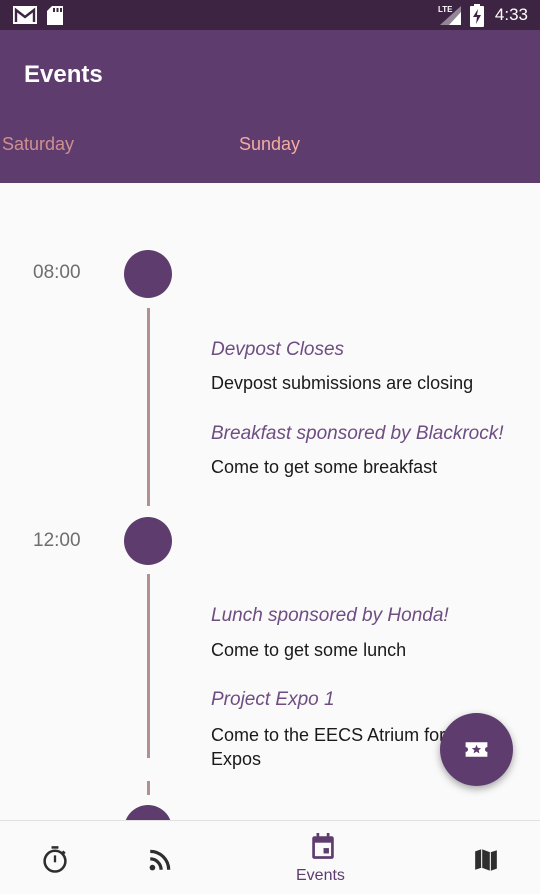 This screenshot has width=540, height=894. What do you see at coordinates (25, 17) in the screenshot?
I see `gmail-icon` at bounding box center [25, 17].